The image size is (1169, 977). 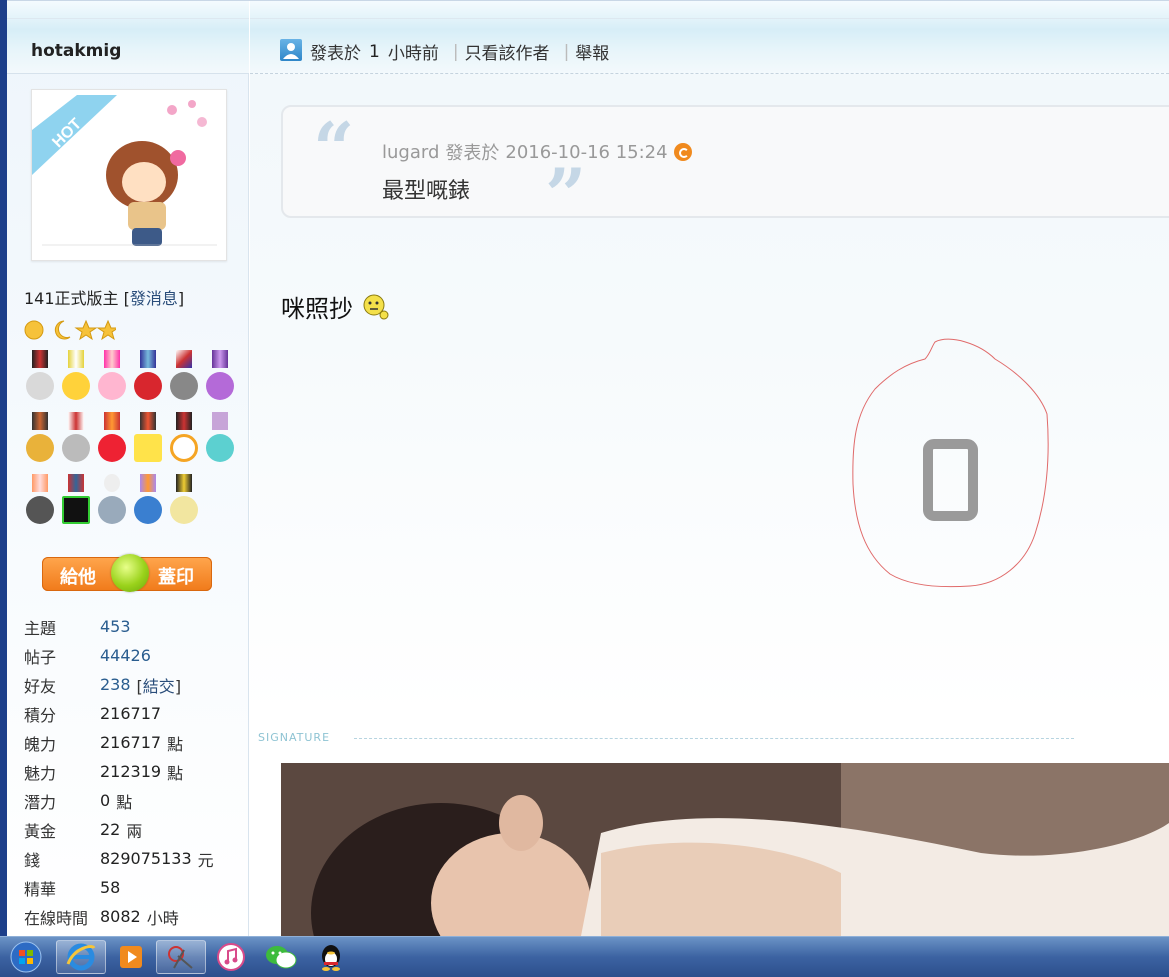 I want to click on start-button, so click(x=26, y=957).